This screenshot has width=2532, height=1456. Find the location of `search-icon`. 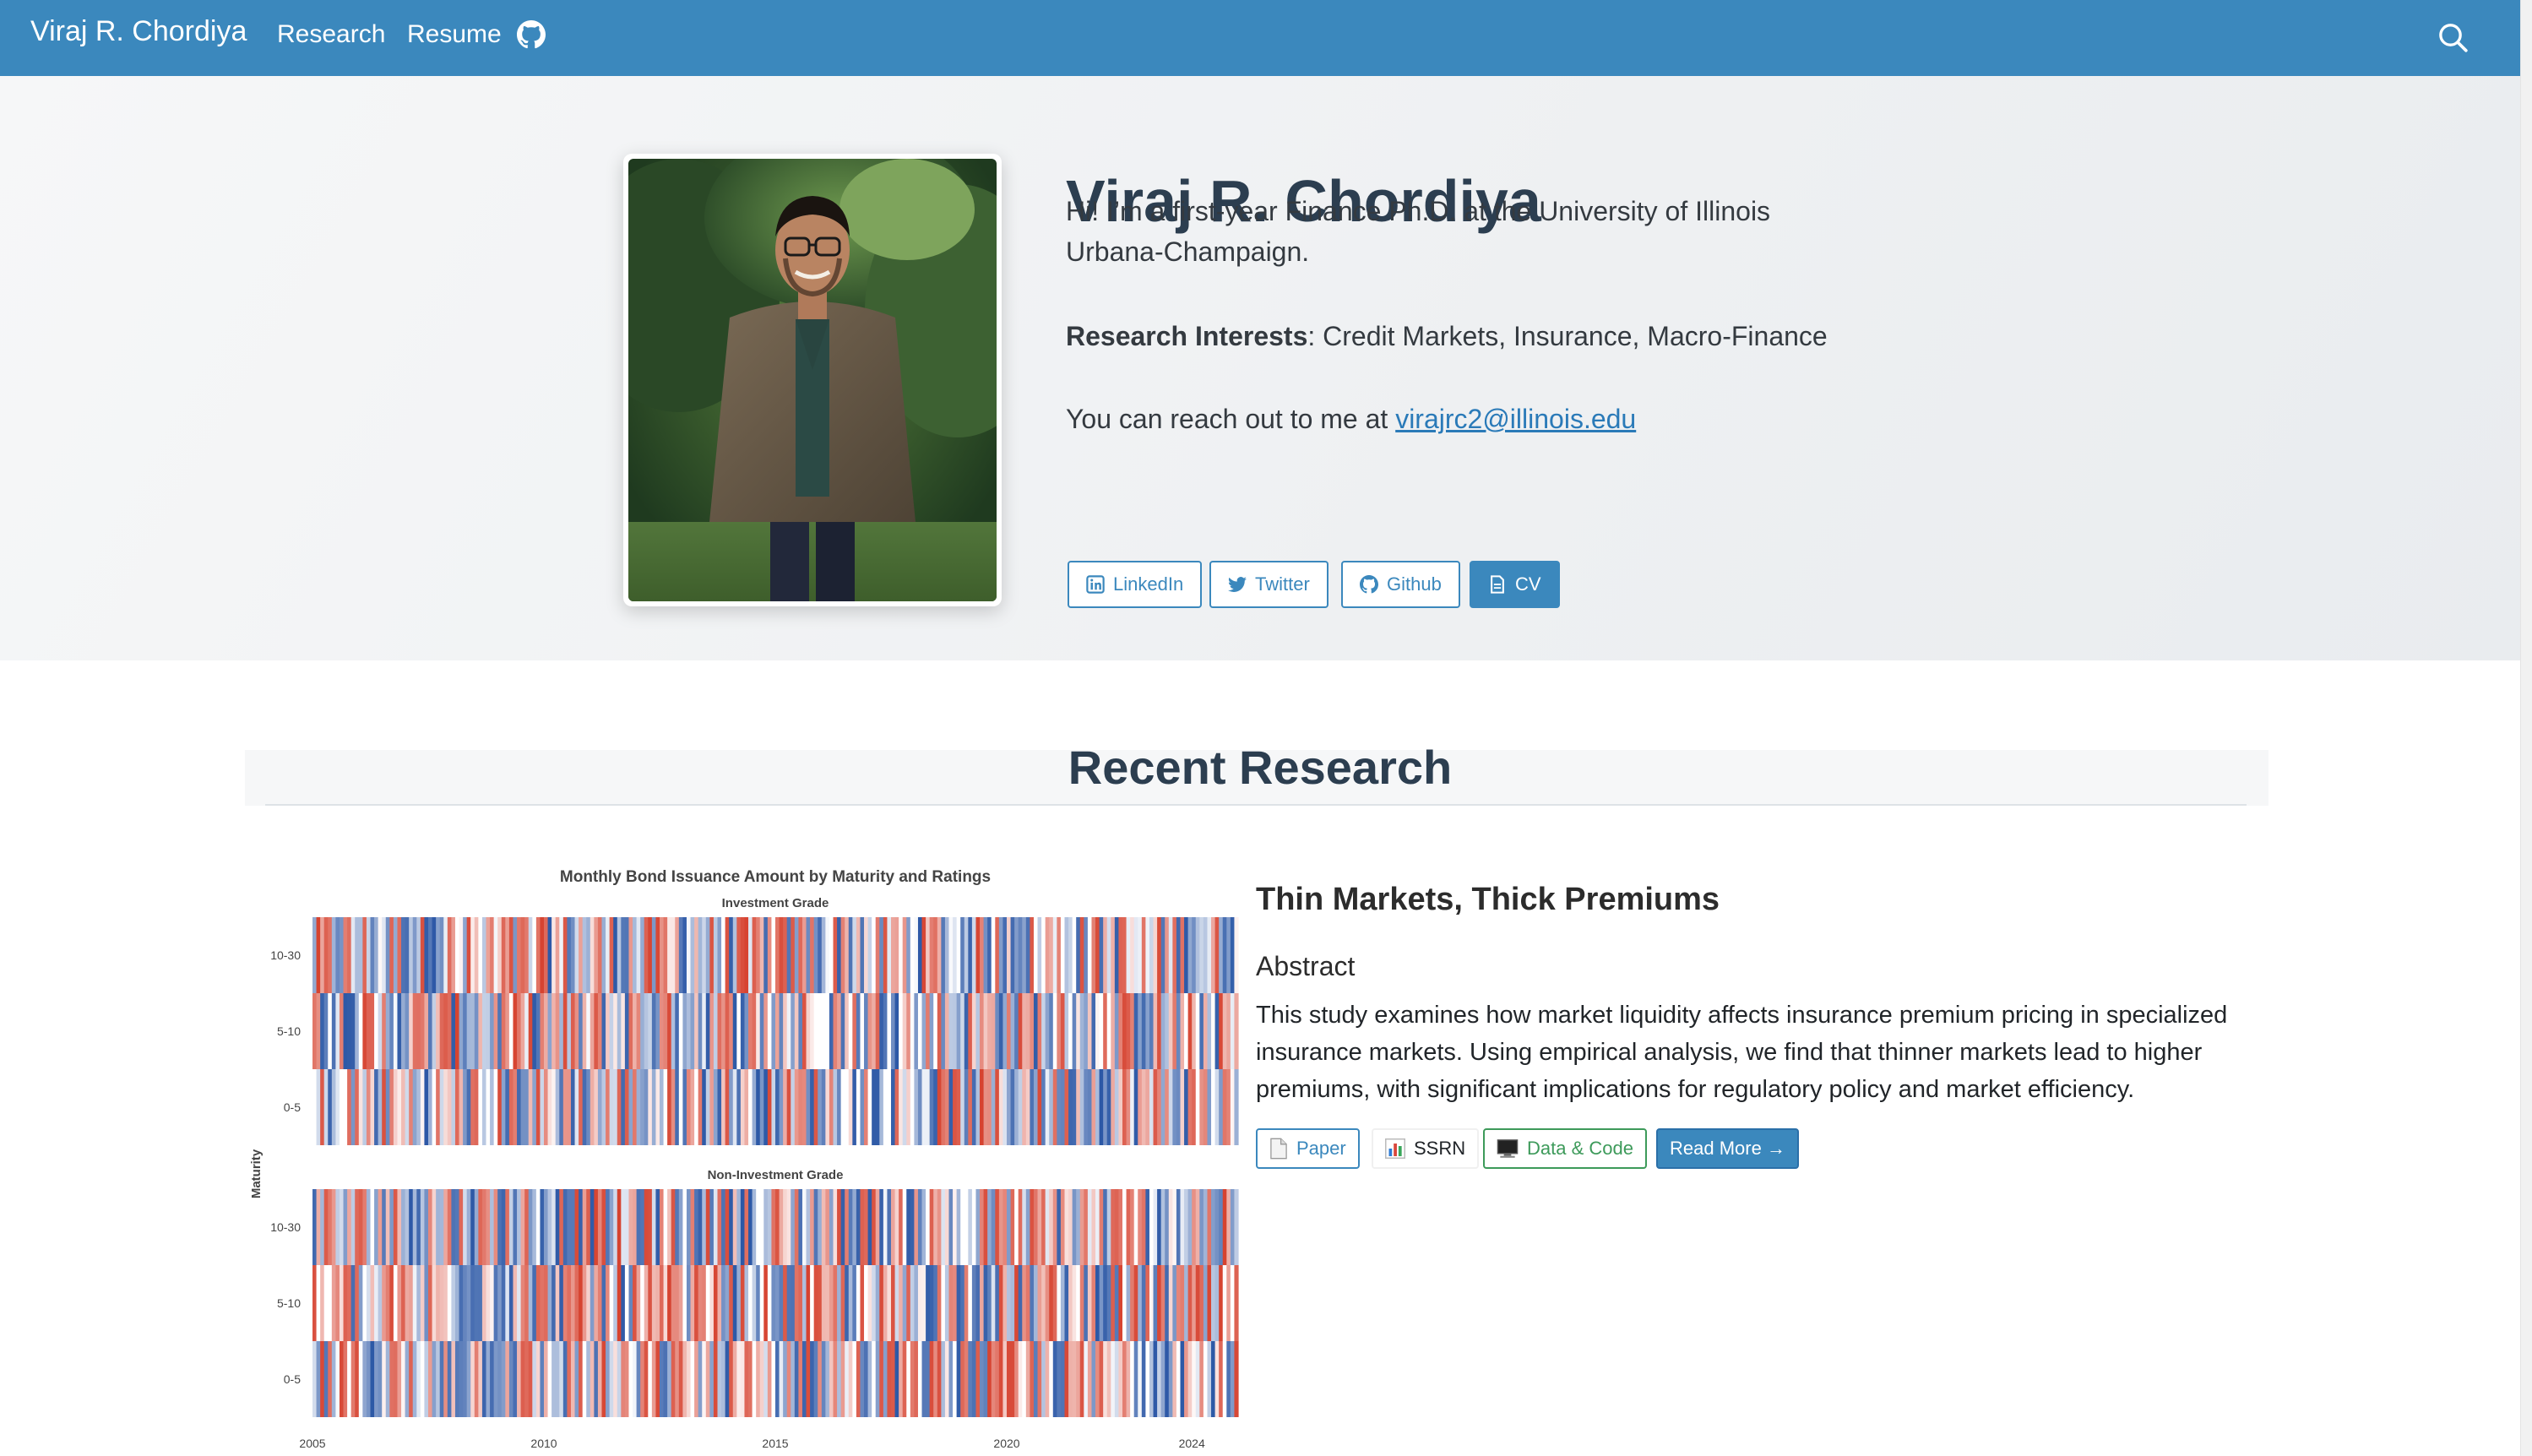

search-icon is located at coordinates (2453, 37).